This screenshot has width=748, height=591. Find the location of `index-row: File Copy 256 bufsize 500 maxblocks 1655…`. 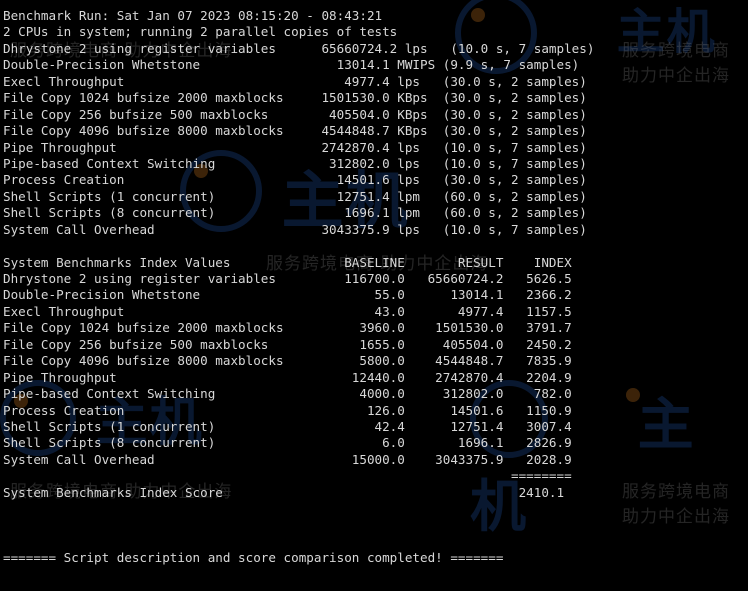

index-row: File Copy 256 bufsize 500 maxblocks 1655… is located at coordinates (287, 344).